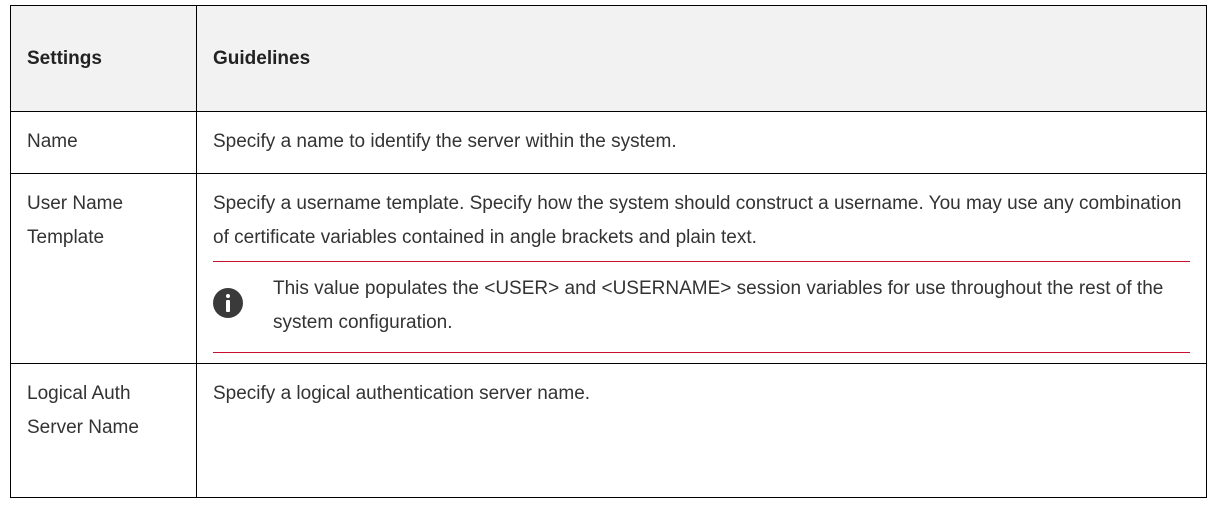  Describe the element at coordinates (103, 142) in the screenshot. I see `setting-cell-name: Name` at that location.